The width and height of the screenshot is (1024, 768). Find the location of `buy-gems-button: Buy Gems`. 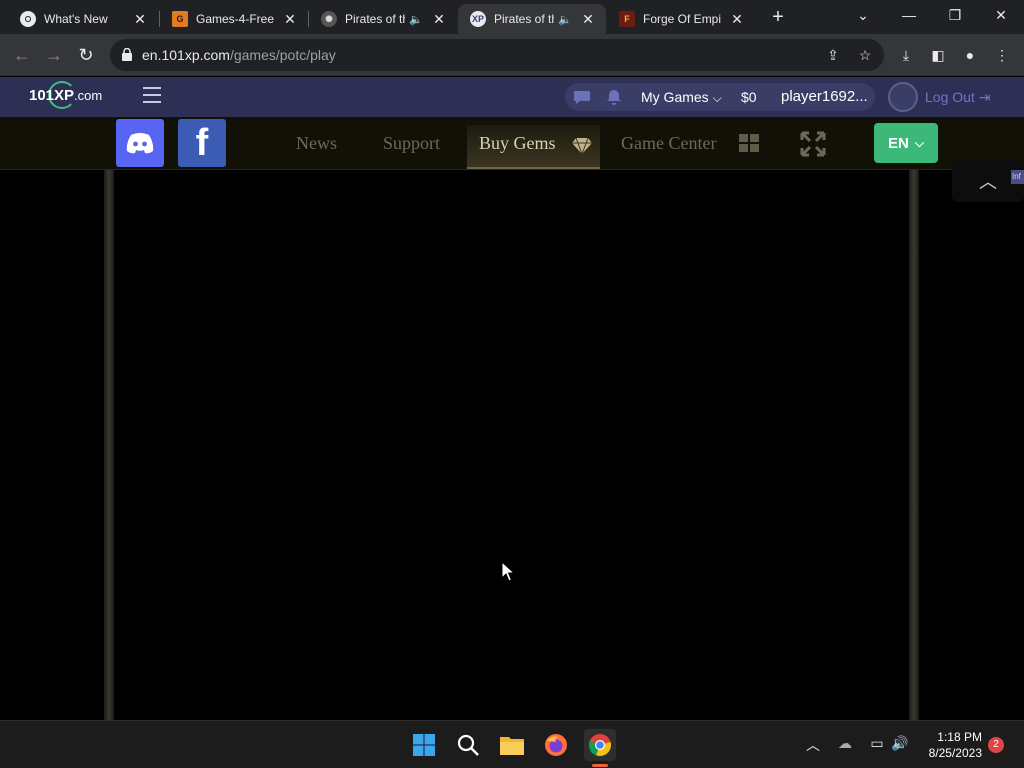

buy-gems-button: Buy Gems is located at coordinates (533, 147).